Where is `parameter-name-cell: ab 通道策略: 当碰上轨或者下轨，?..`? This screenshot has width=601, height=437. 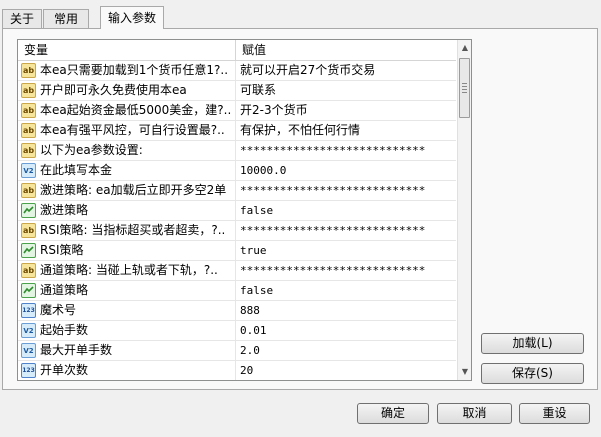
parameter-name-cell: ab 通道策略: 当碰上轨或者下轨，?.. is located at coordinates (127, 270).